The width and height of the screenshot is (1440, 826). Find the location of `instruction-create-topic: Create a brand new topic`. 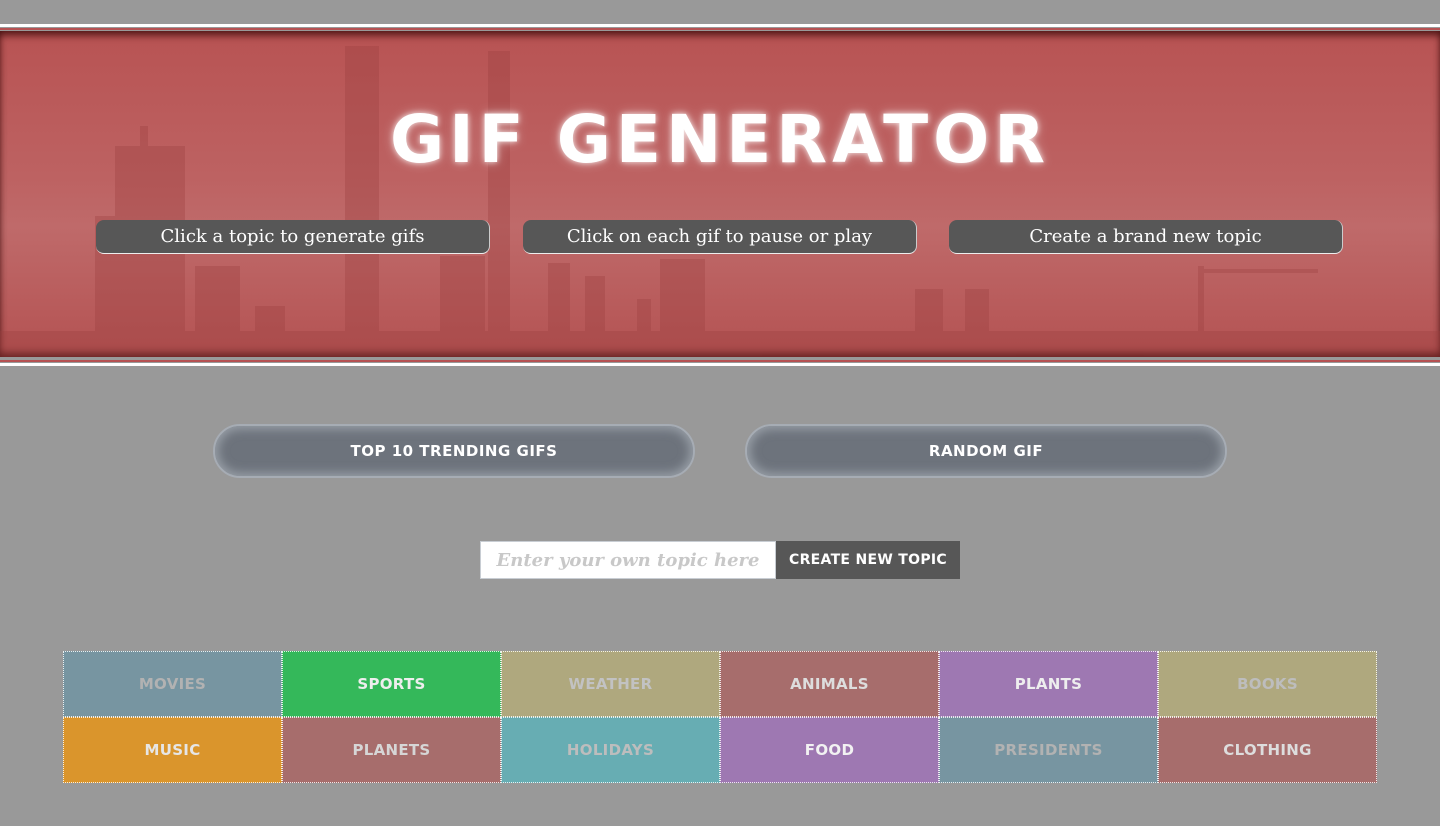

instruction-create-topic: Create a brand new topic is located at coordinates (1146, 237).